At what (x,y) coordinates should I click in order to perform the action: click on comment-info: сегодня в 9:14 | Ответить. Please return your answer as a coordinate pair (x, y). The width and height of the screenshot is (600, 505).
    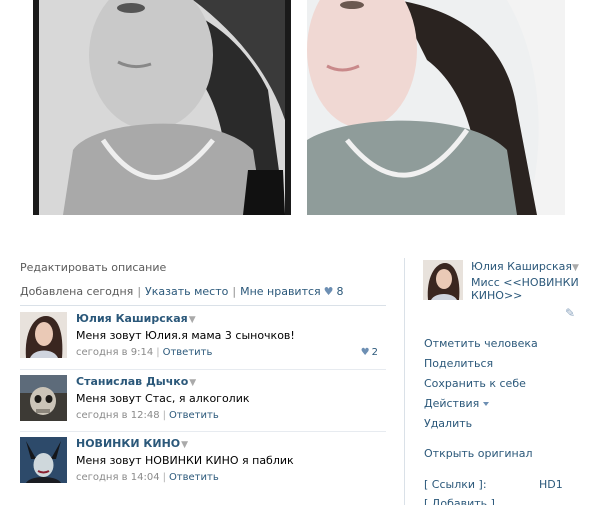
    Looking at the image, I should click on (144, 352).